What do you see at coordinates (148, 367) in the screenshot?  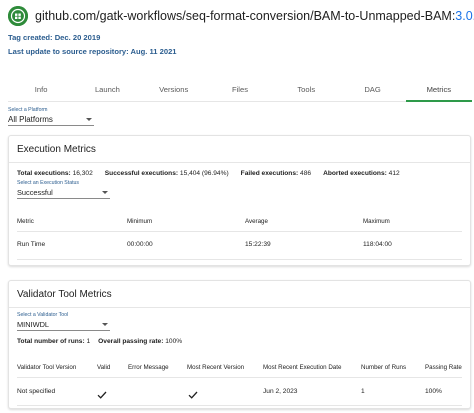 I see `column-header-error-message: Error Message` at bounding box center [148, 367].